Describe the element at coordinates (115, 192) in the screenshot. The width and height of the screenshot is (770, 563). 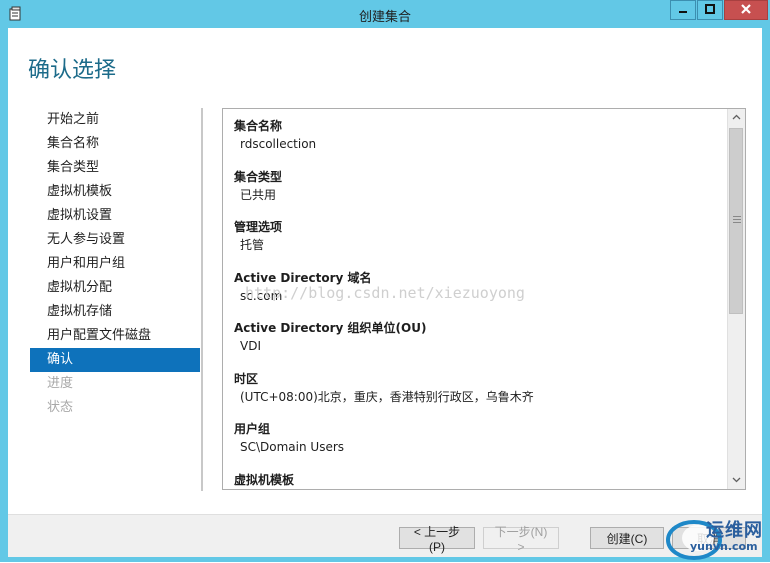
I see `nav-item-vm-template: 虚拟机模板` at that location.